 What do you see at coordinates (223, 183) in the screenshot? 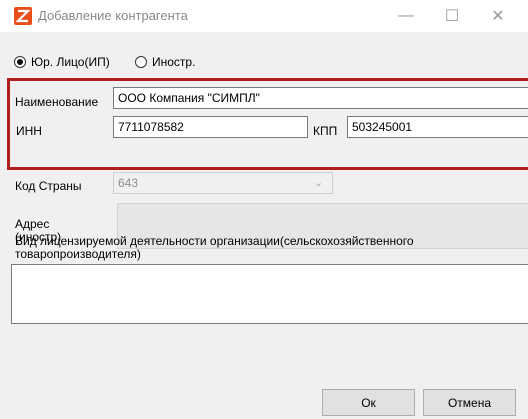
I see `country-code-select: 643` at bounding box center [223, 183].